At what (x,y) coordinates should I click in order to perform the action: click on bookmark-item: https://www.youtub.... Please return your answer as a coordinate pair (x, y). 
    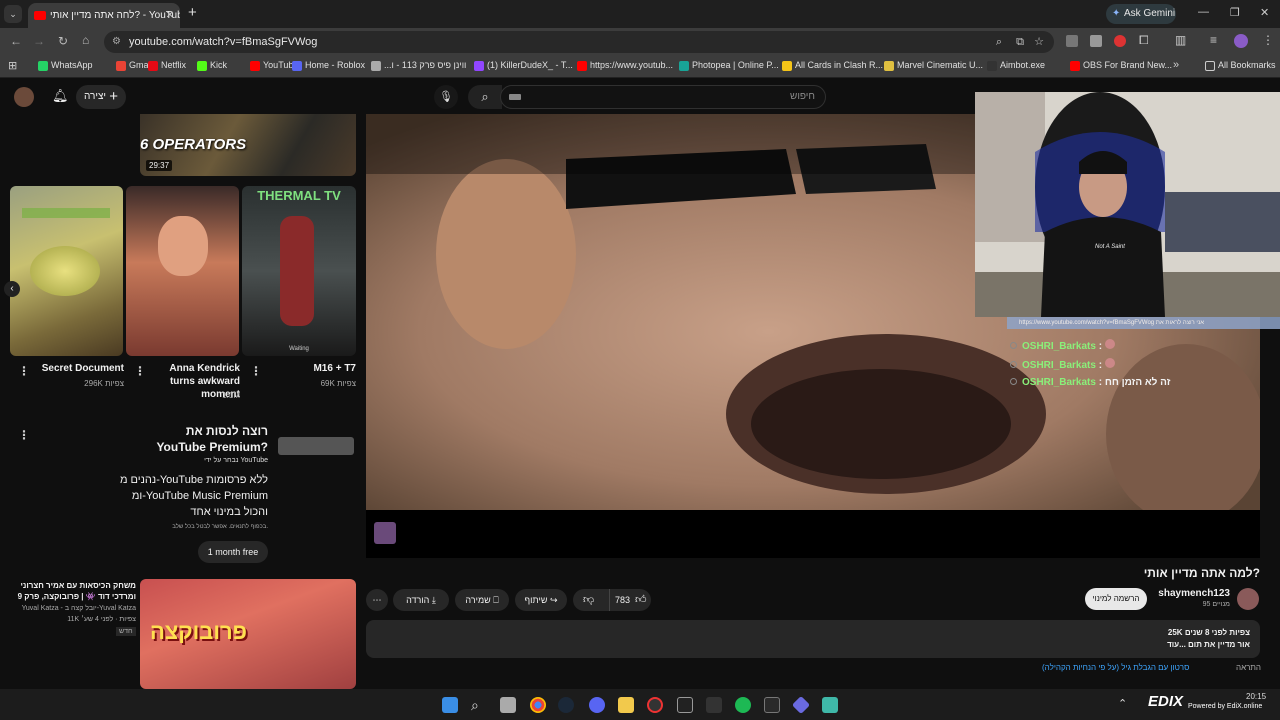
    Looking at the image, I should click on (625, 65).